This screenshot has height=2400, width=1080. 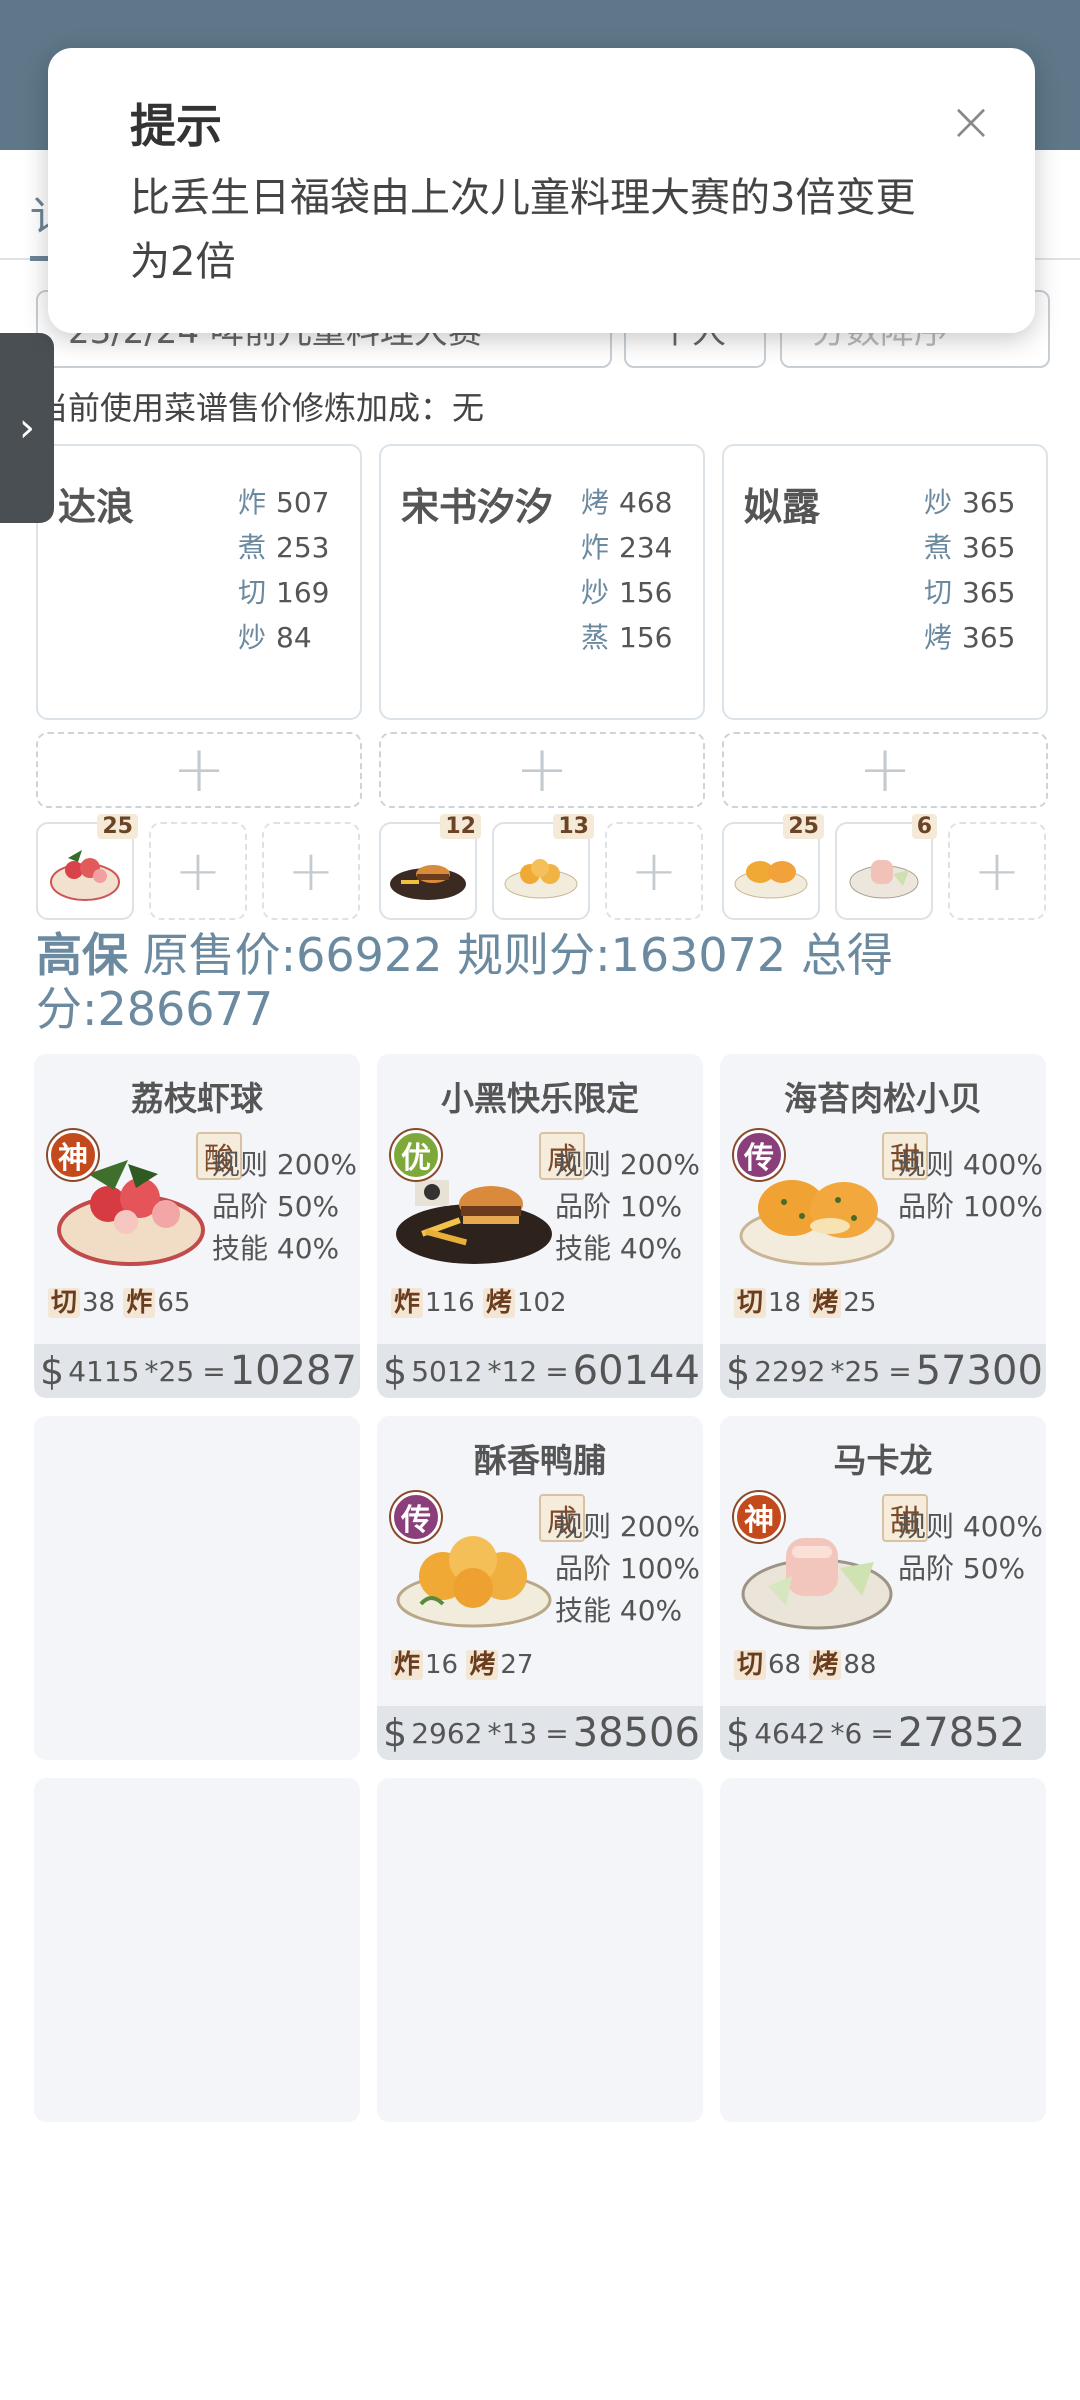 I want to click on dollar-icon: $, so click(x=395, y=1371).